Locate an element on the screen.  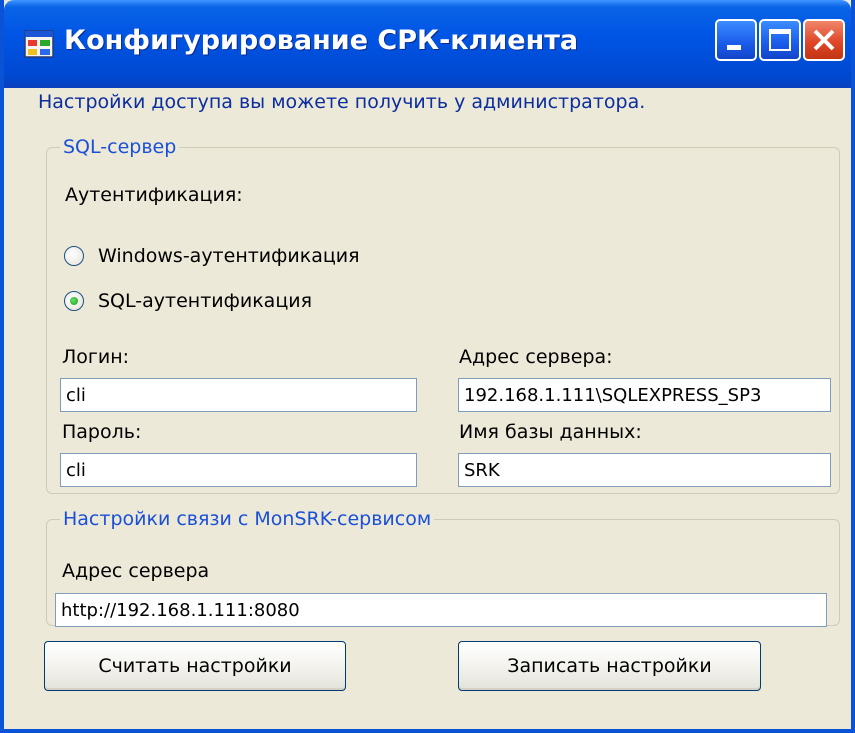
monsrk-service-legend: Настройки связи с MonSRK-сервисом is located at coordinates (247, 519).